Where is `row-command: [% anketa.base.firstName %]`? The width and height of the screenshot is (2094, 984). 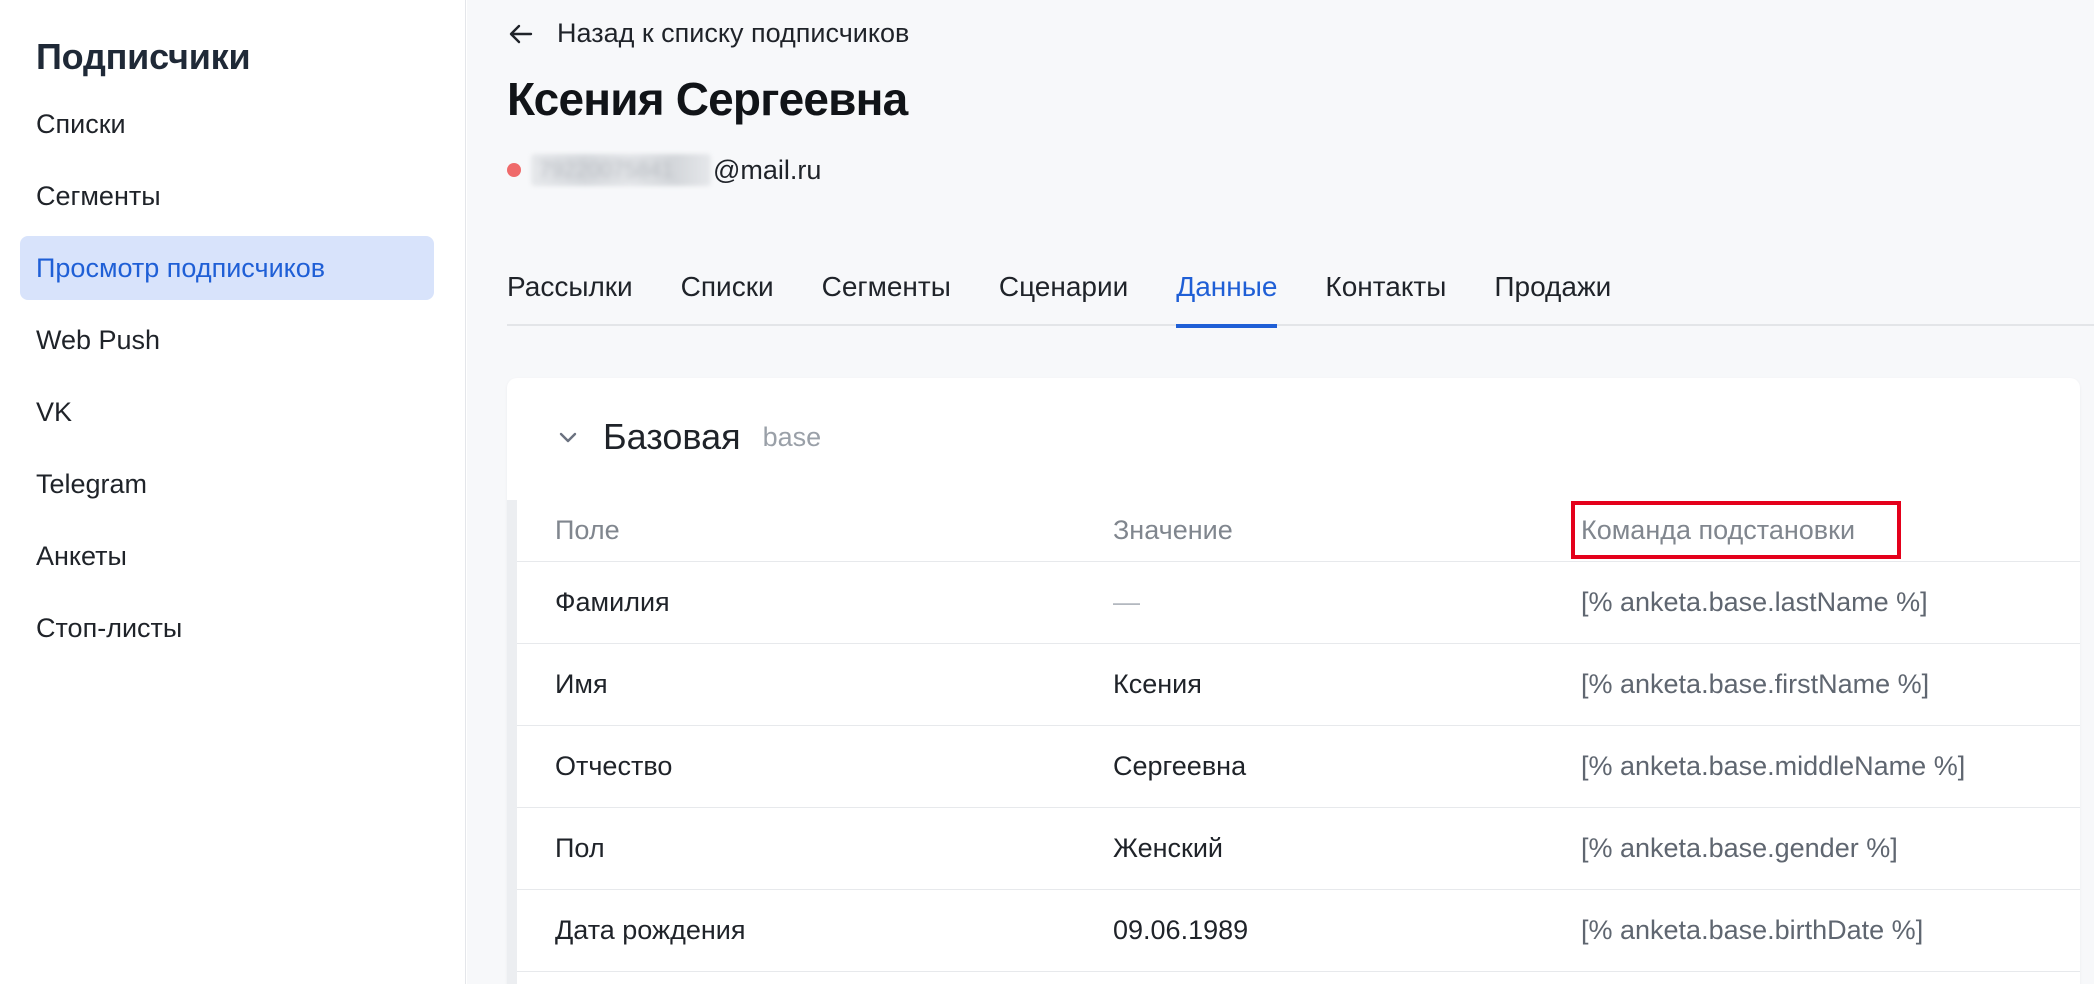
row-command: [% anketa.base.firstName %] is located at coordinates (1755, 684).